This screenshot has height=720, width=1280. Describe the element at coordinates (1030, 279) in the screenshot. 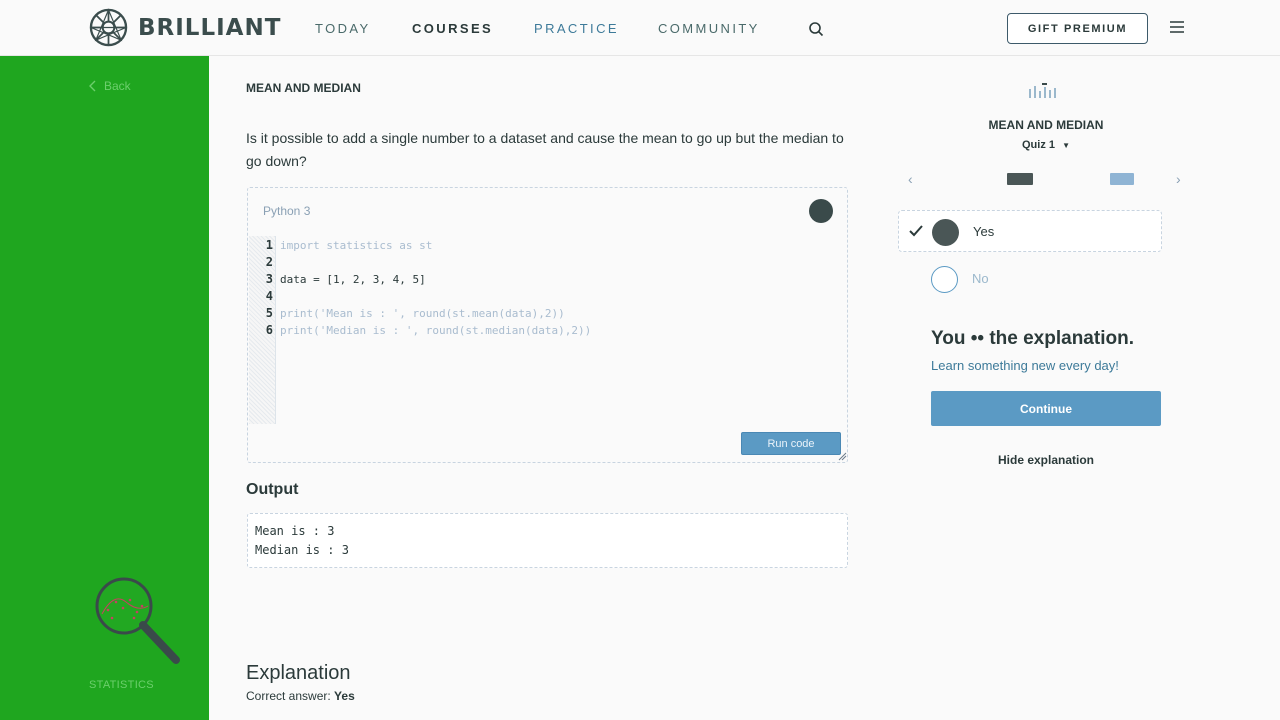

I see `answer-choice-no: No` at that location.